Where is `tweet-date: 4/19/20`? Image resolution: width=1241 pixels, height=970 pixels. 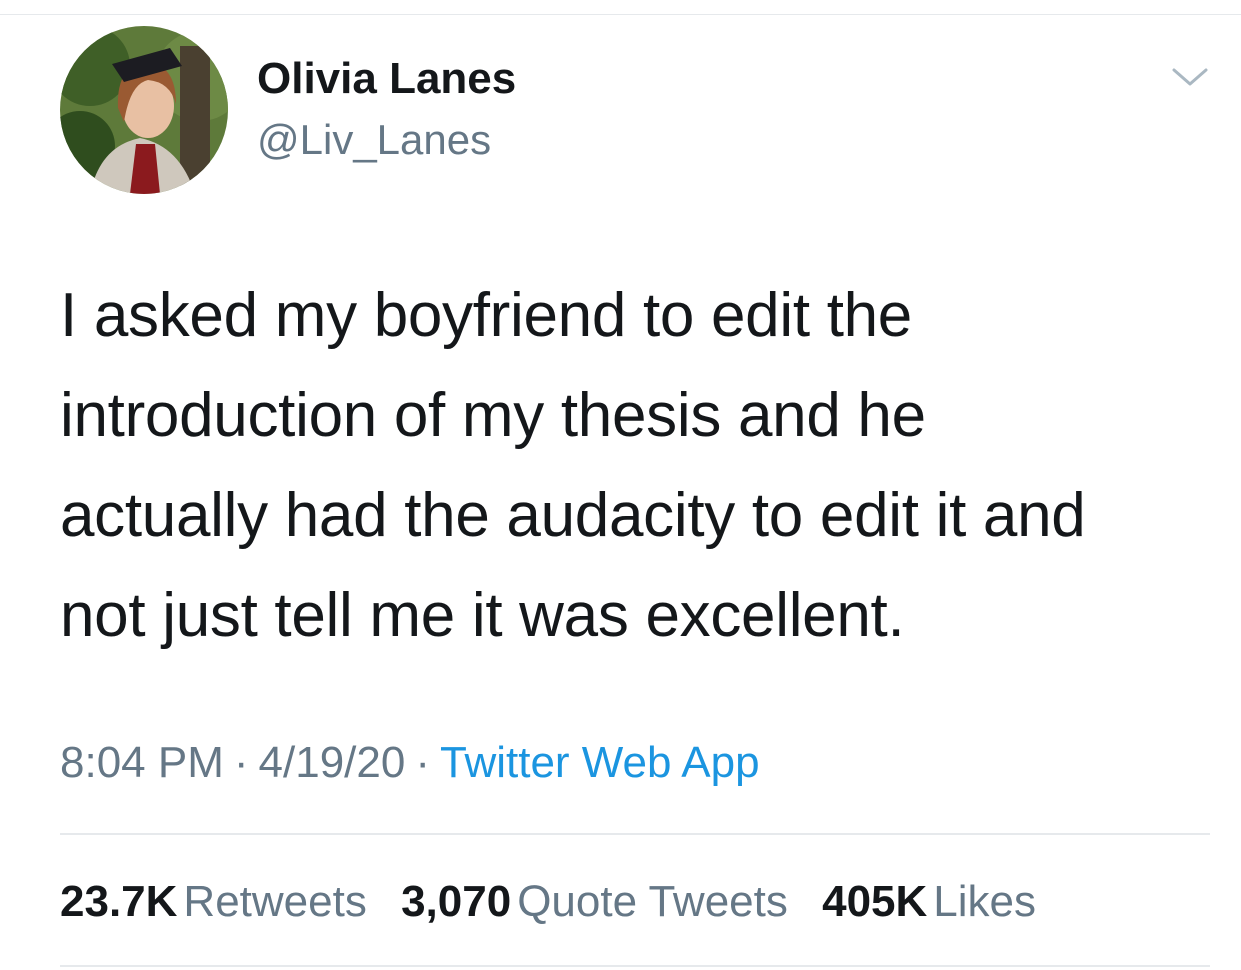
tweet-date: 4/19/20 is located at coordinates (332, 762).